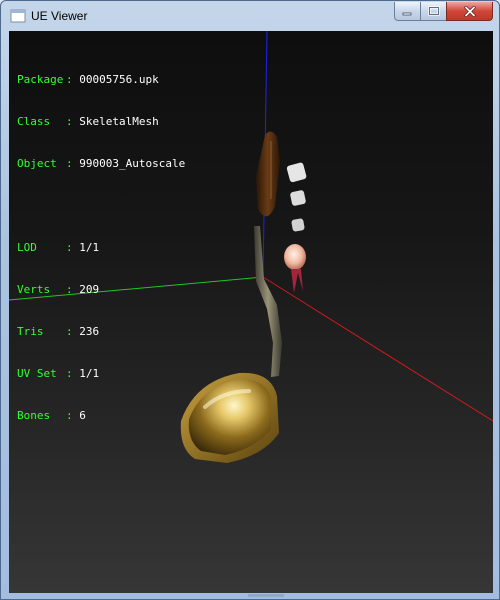  I want to click on info-row-package: Package: 00005756.upk, so click(101, 80).